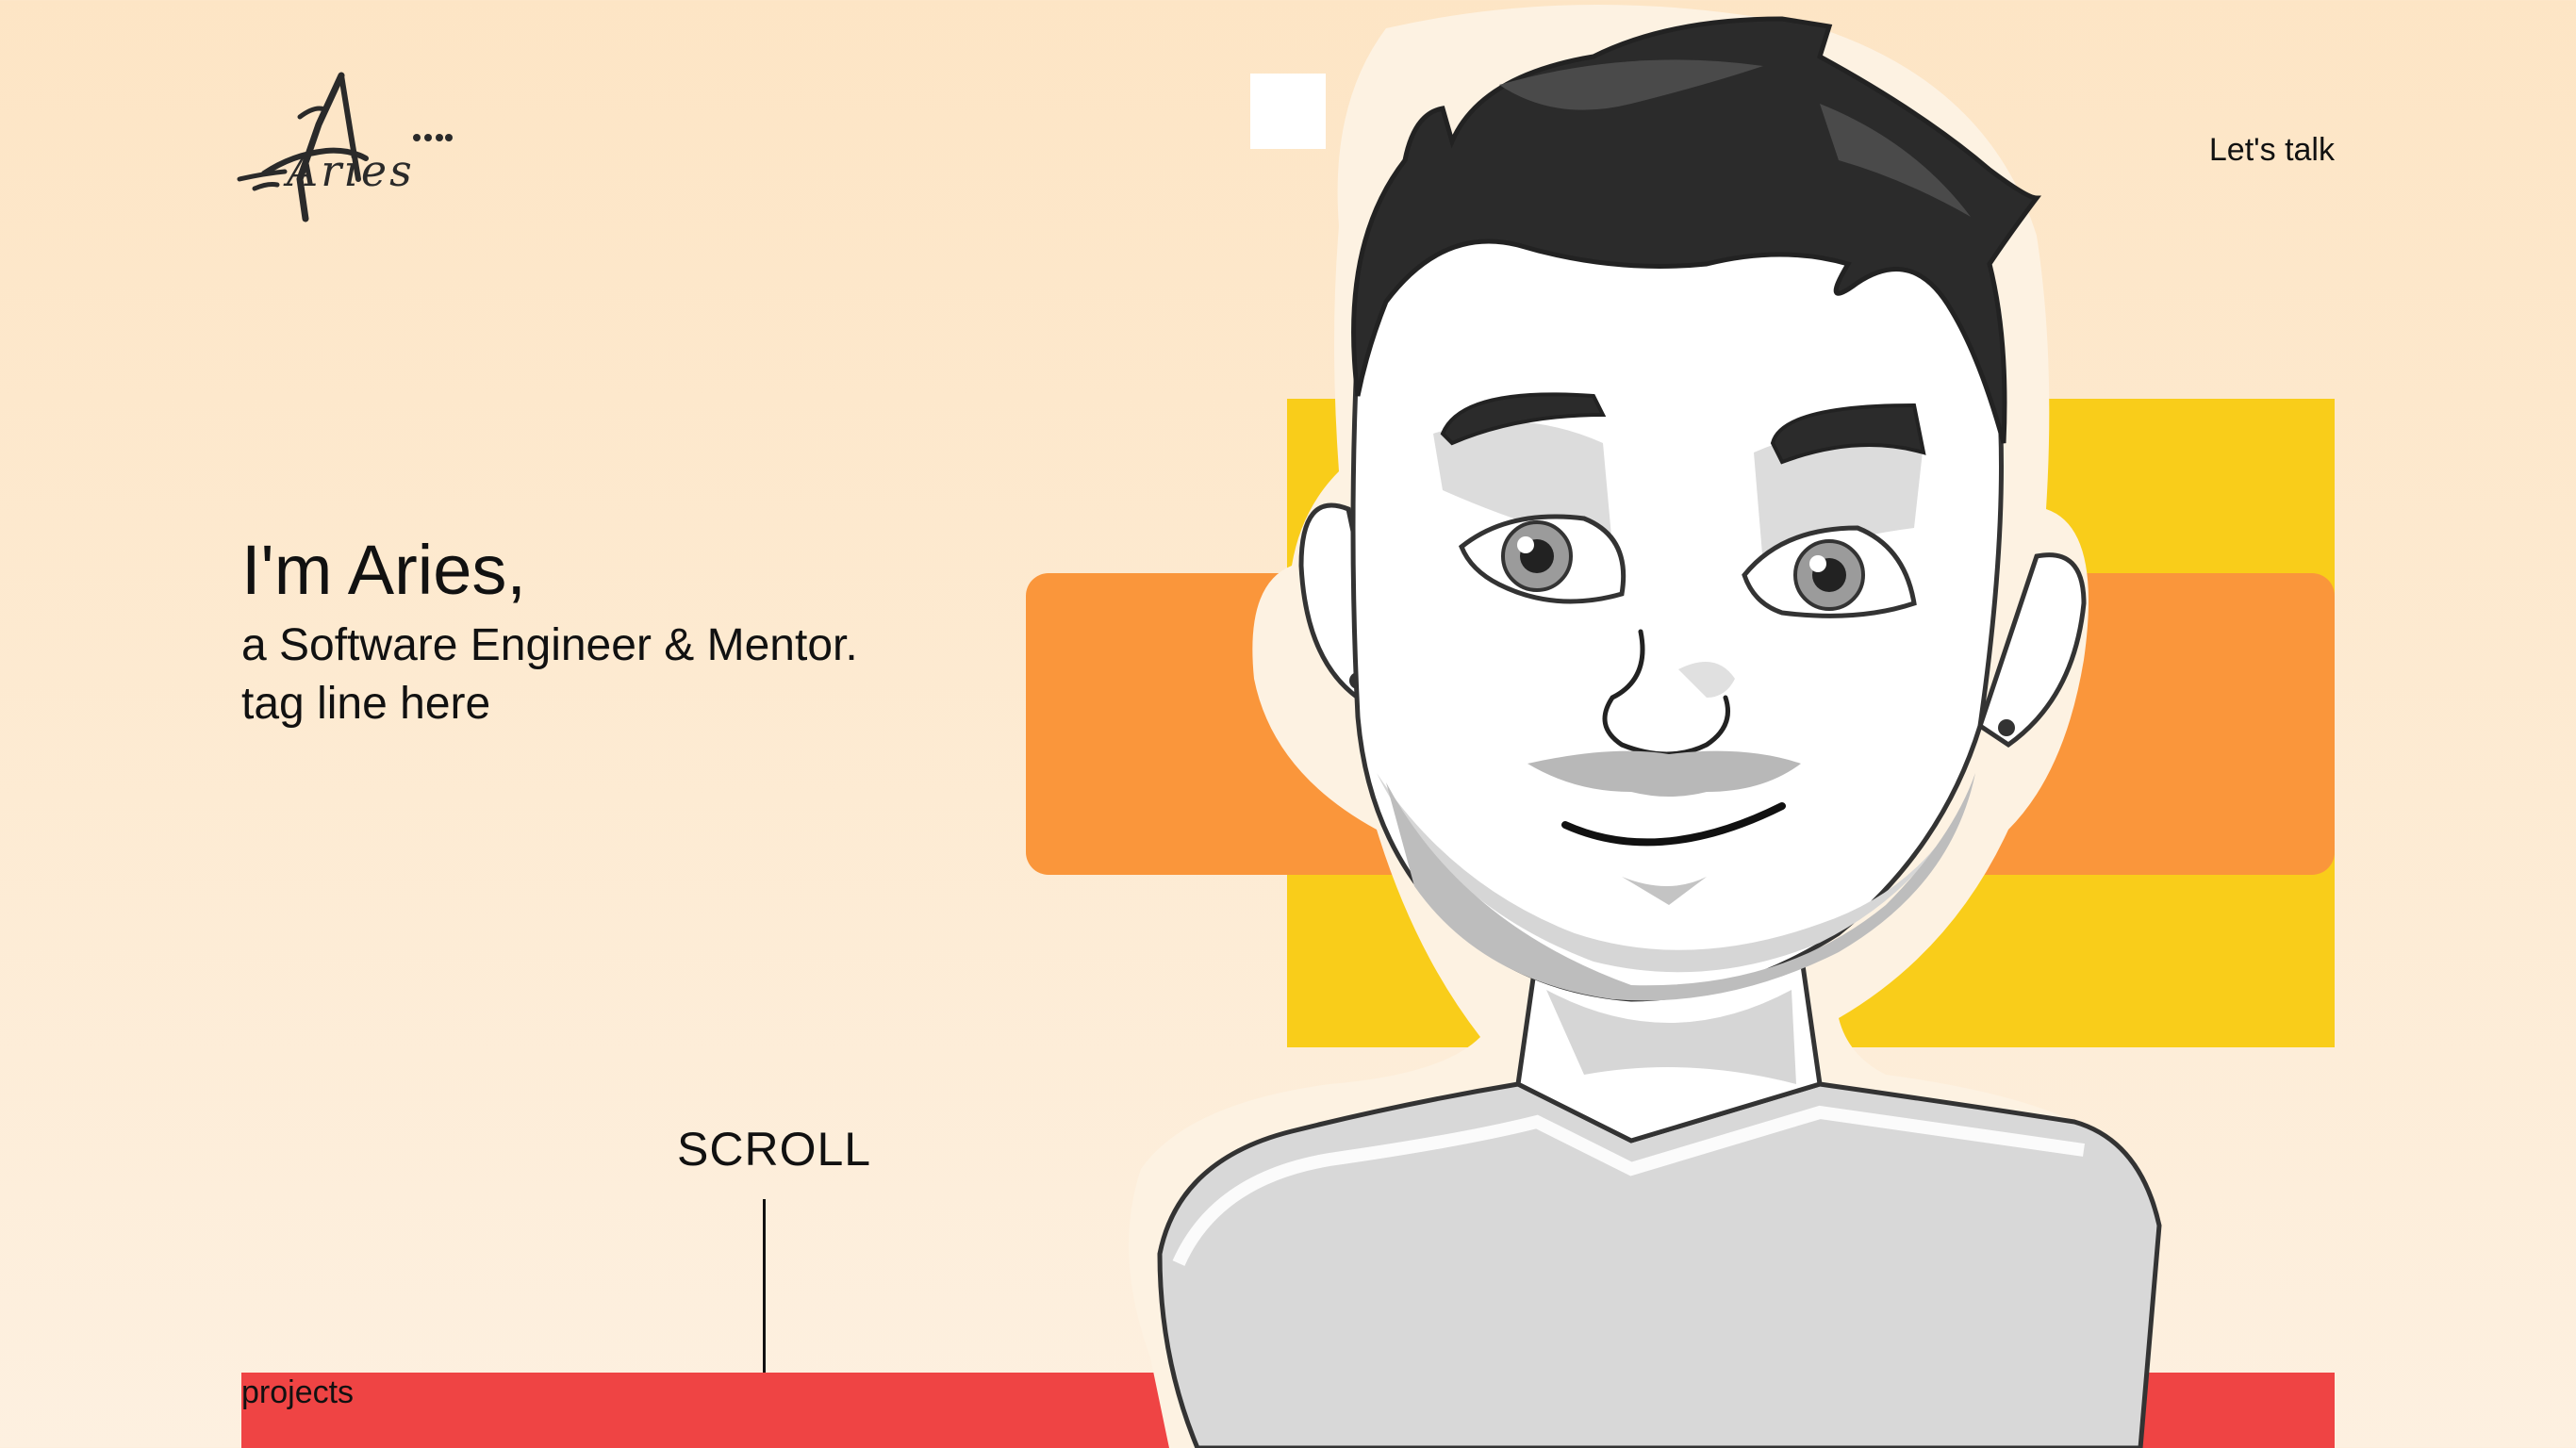  What do you see at coordinates (351, 170) in the screenshot?
I see `logo-wordmark: Aries` at bounding box center [351, 170].